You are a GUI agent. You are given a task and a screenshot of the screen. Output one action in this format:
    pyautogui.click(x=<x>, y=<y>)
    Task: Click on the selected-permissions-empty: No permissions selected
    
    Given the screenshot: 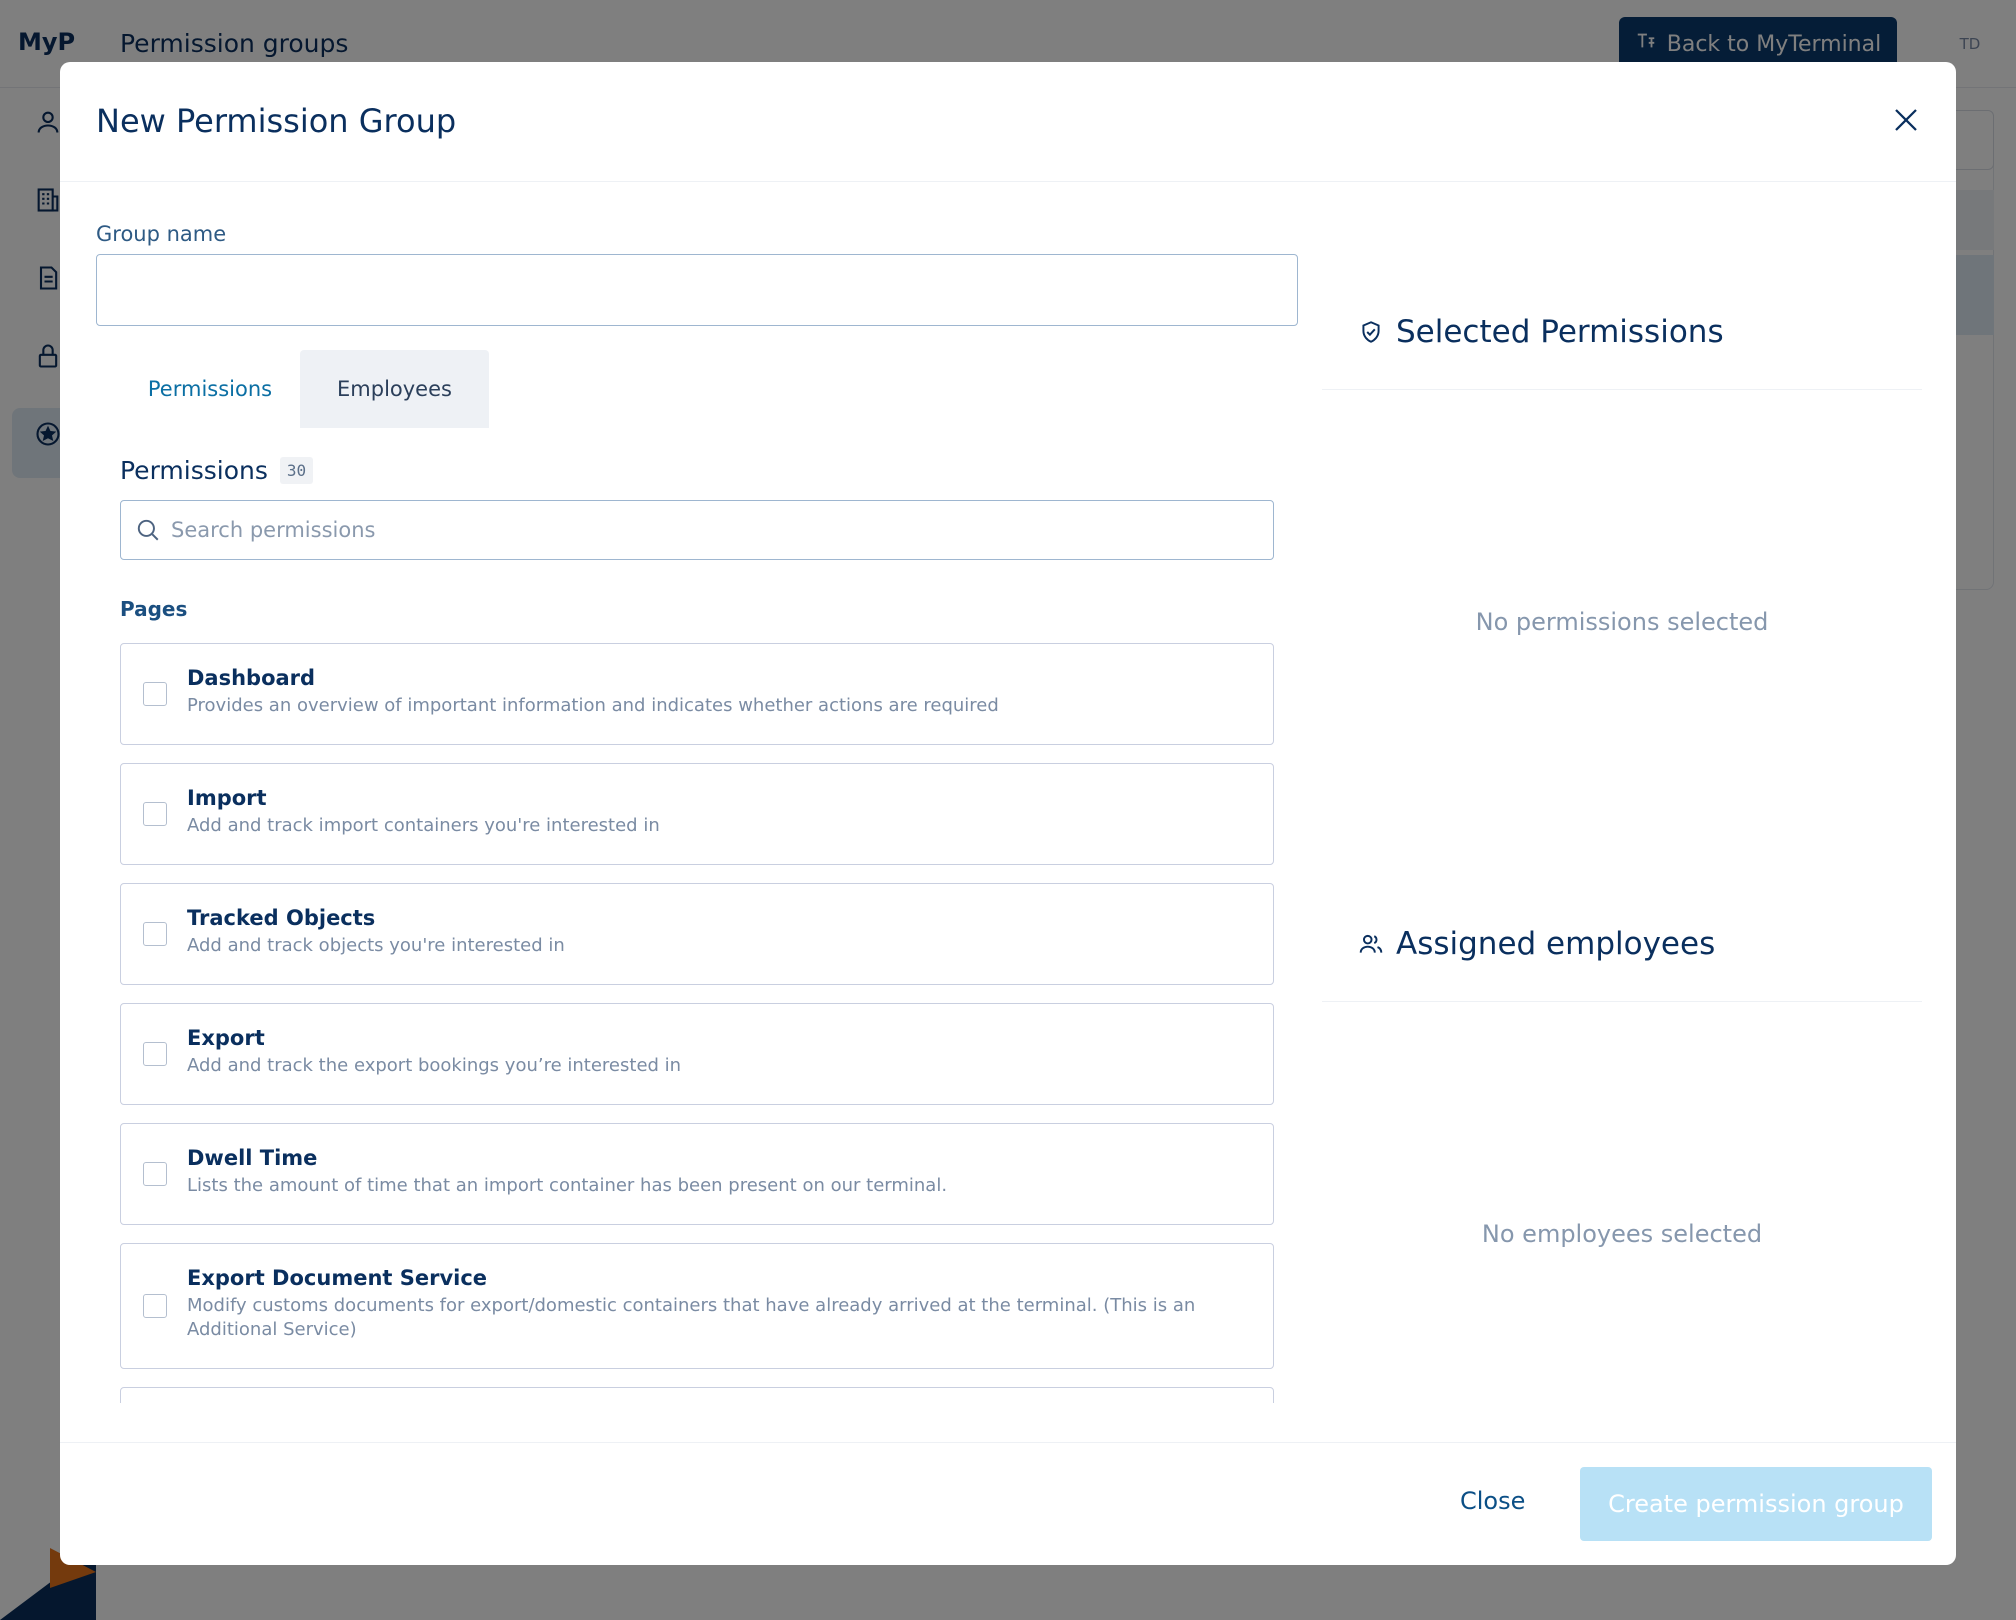 What is the action you would take?
    pyautogui.click(x=1622, y=622)
    